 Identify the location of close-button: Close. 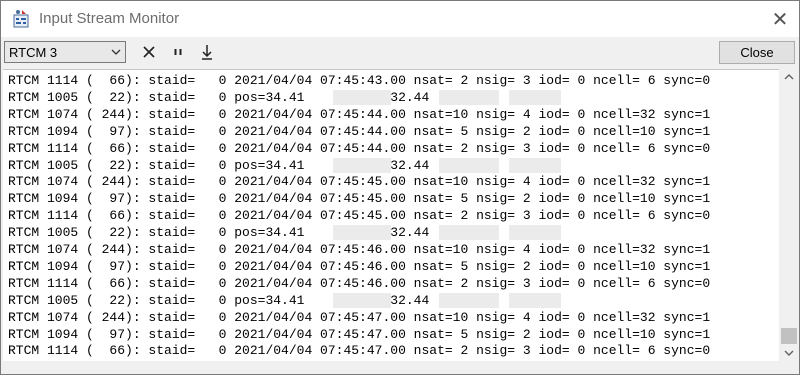
(757, 52).